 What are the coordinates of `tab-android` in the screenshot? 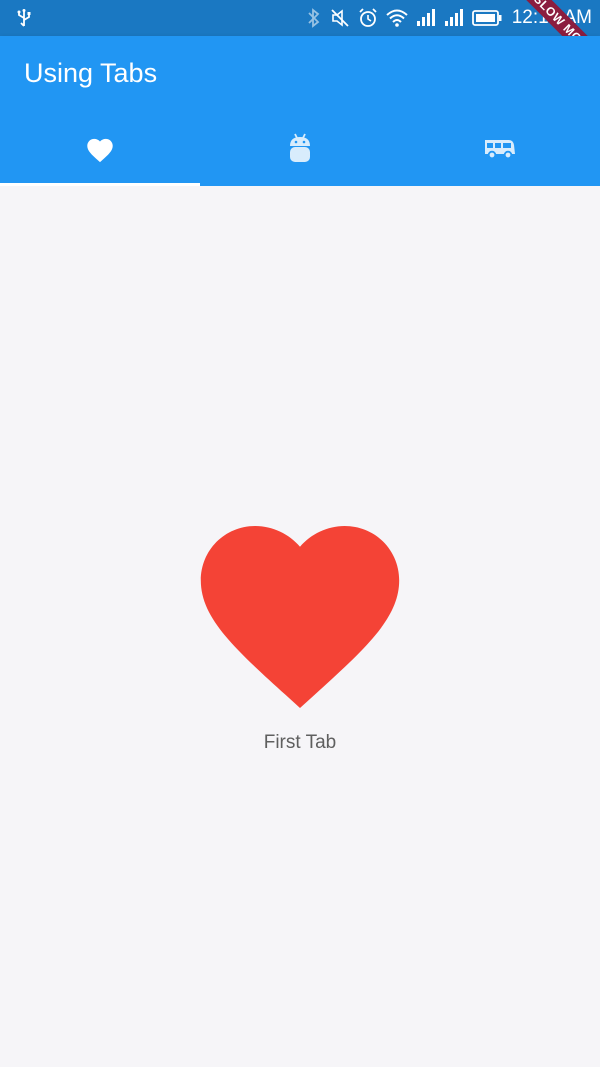 It's located at (300, 151).